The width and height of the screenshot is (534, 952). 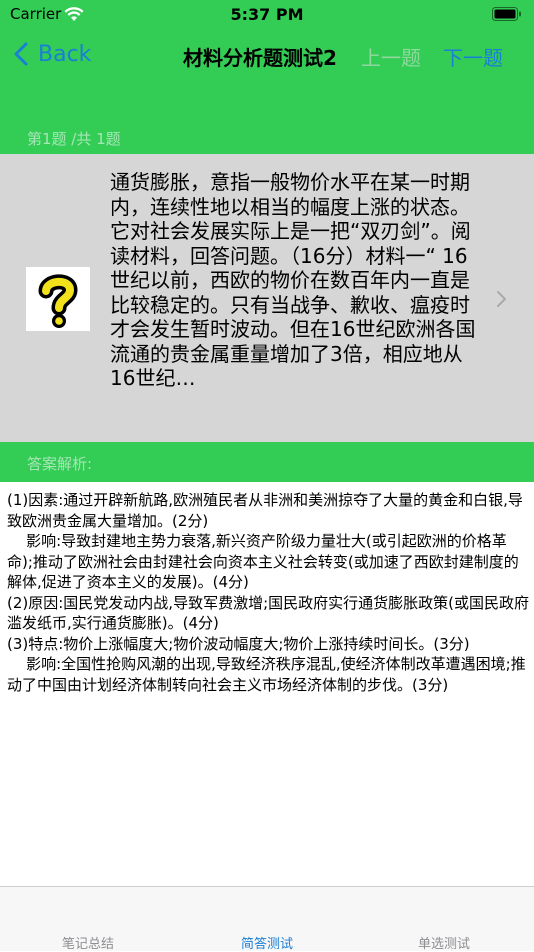 I want to click on question-counter: 第1题 /共 1题, so click(x=74, y=139).